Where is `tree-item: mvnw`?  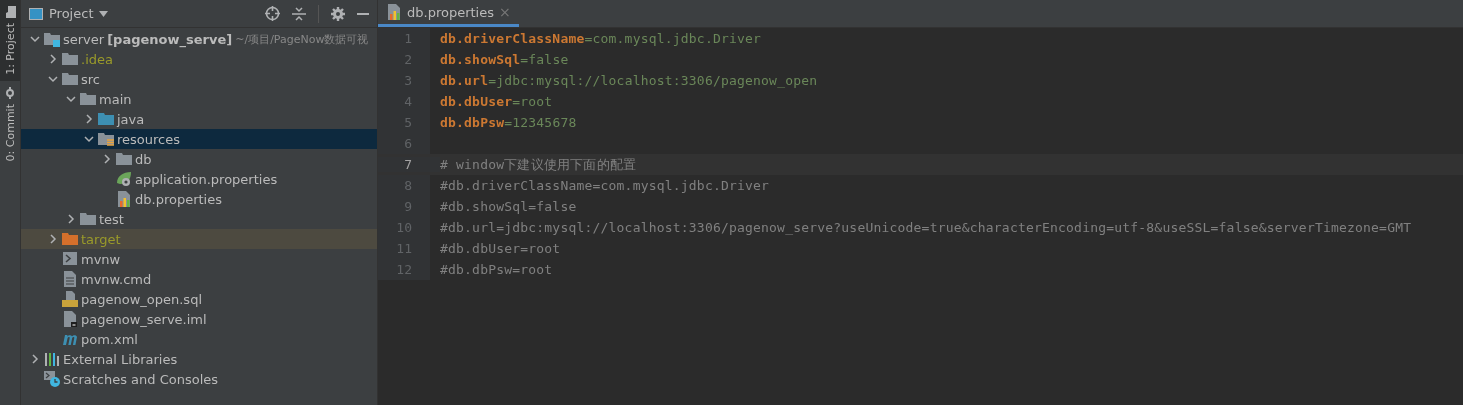
tree-item: mvnw is located at coordinates (101, 259).